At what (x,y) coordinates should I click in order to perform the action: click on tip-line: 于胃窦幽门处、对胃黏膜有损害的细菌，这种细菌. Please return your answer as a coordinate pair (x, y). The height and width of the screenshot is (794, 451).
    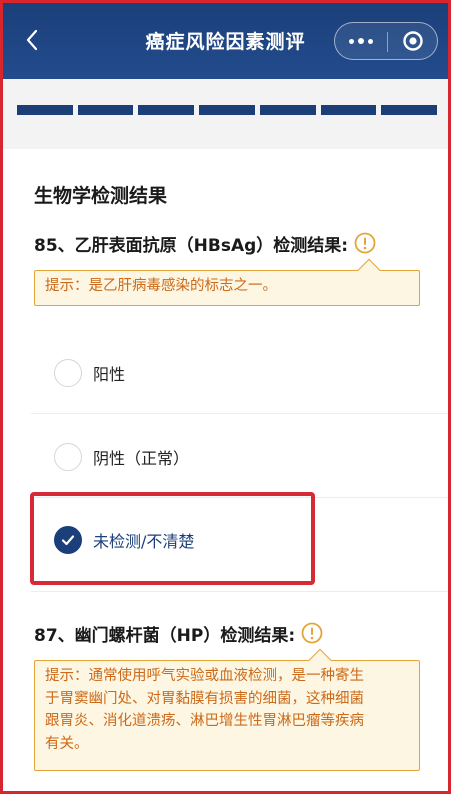
    Looking at the image, I should click on (204, 698).